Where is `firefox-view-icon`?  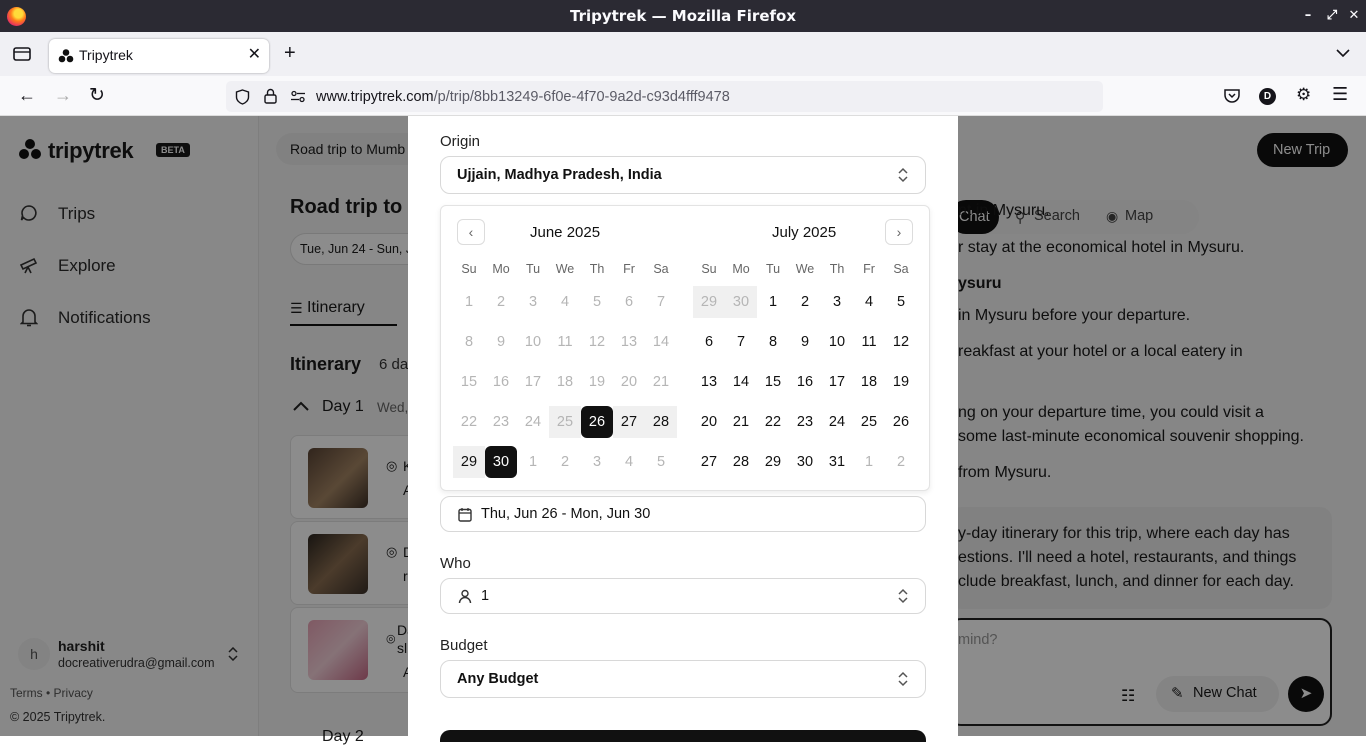
firefox-view-icon is located at coordinates (22, 54).